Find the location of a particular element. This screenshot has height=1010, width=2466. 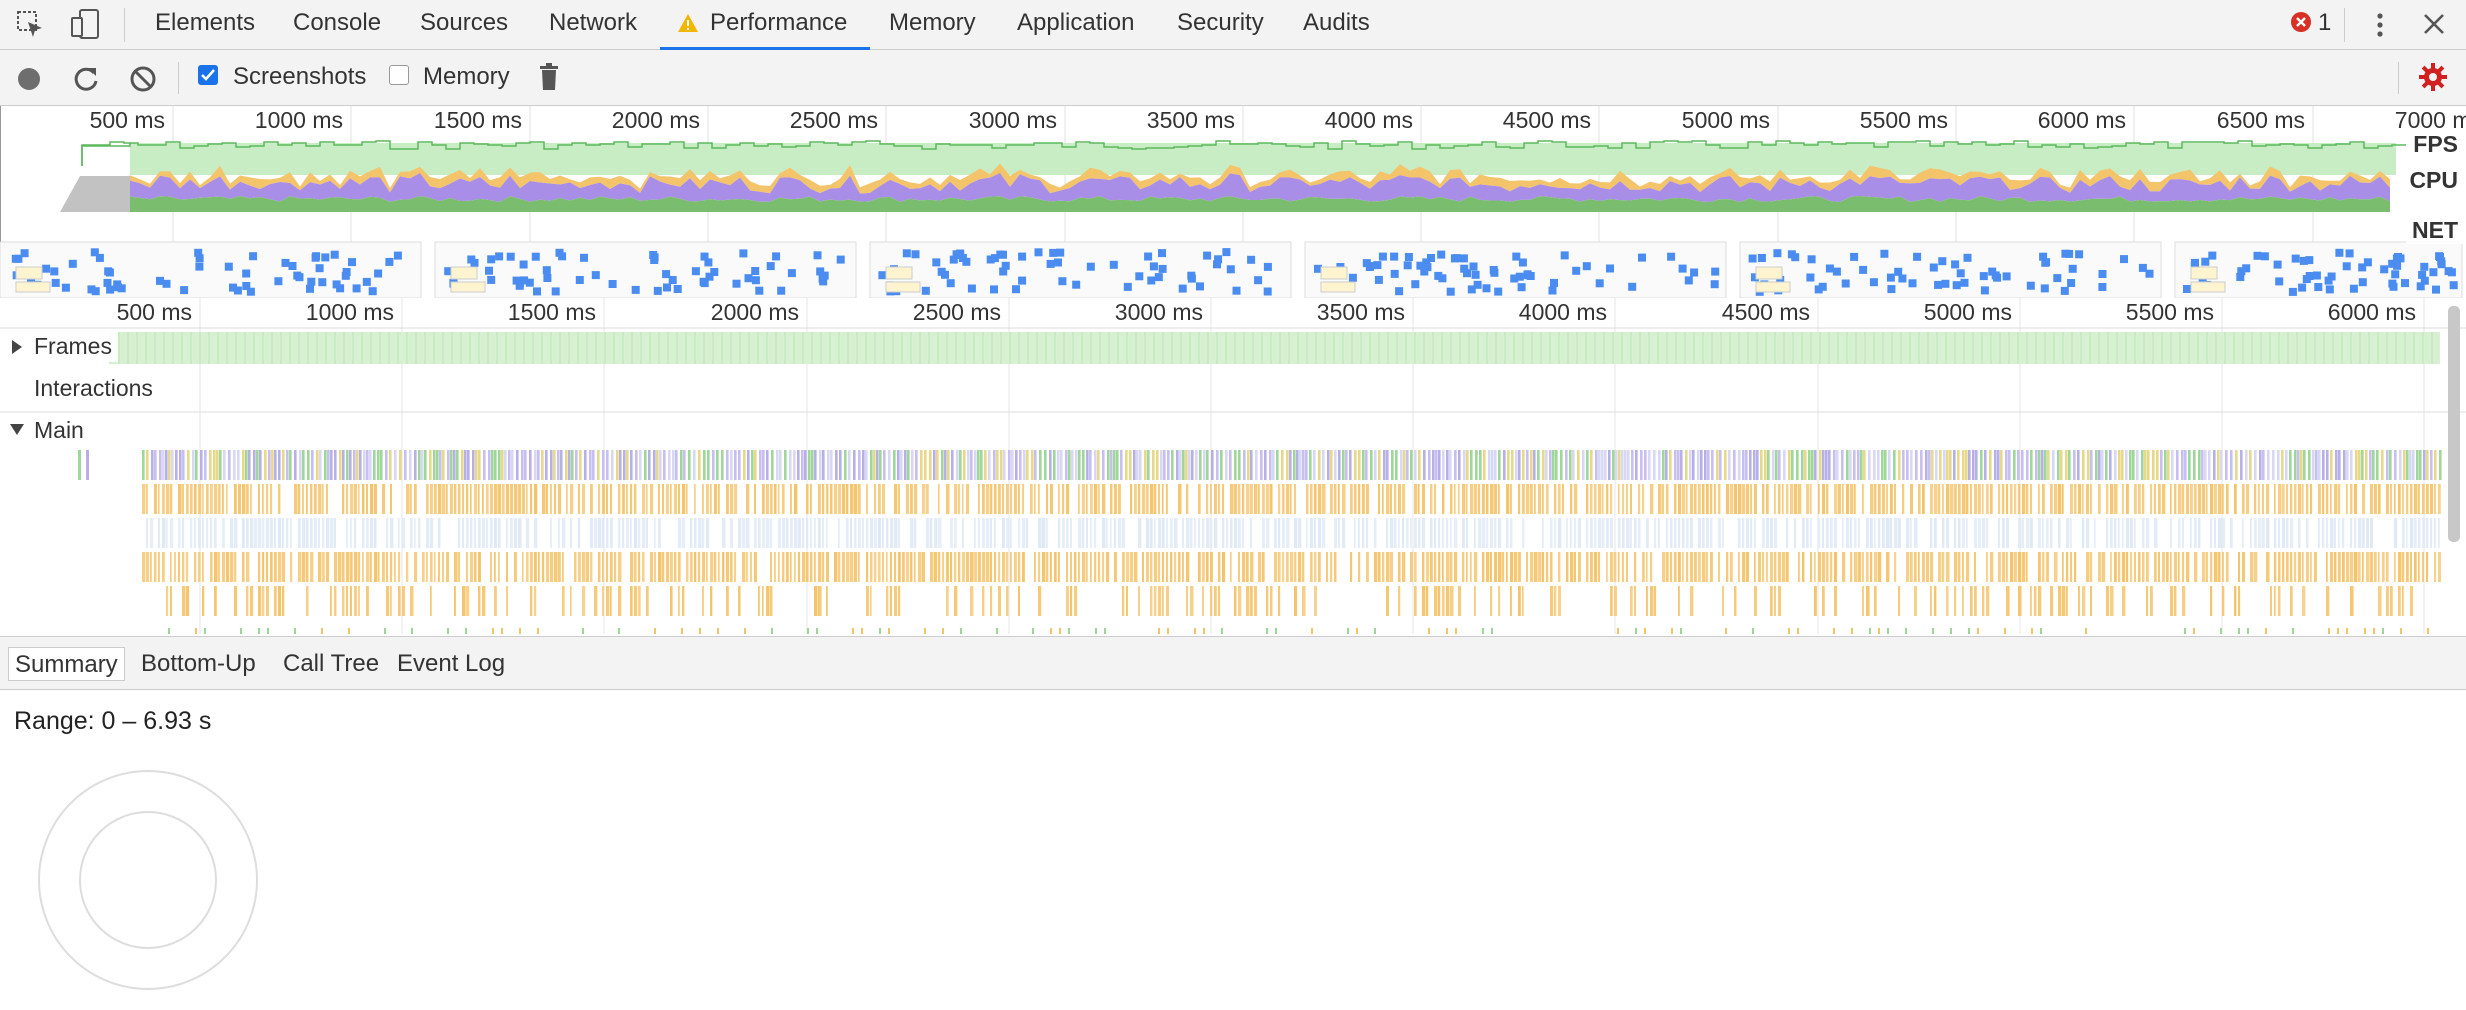

tab-performance: Performance is located at coordinates (778, 25).